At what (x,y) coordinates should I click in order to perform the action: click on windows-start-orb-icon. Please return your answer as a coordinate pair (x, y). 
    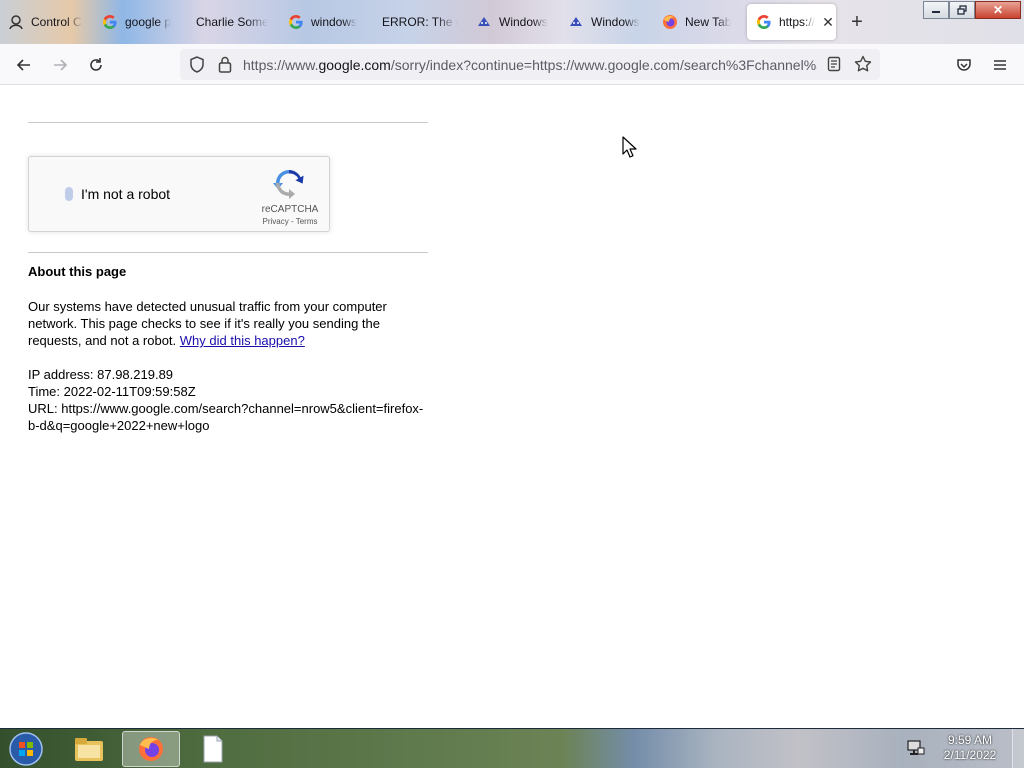
    Looking at the image, I should click on (26, 749).